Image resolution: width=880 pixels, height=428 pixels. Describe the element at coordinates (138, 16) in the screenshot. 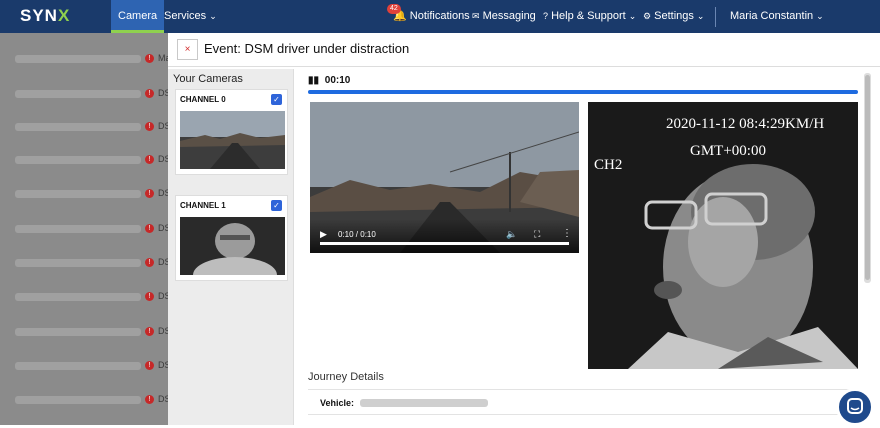

I see `tab-camera-label: Camera` at that location.